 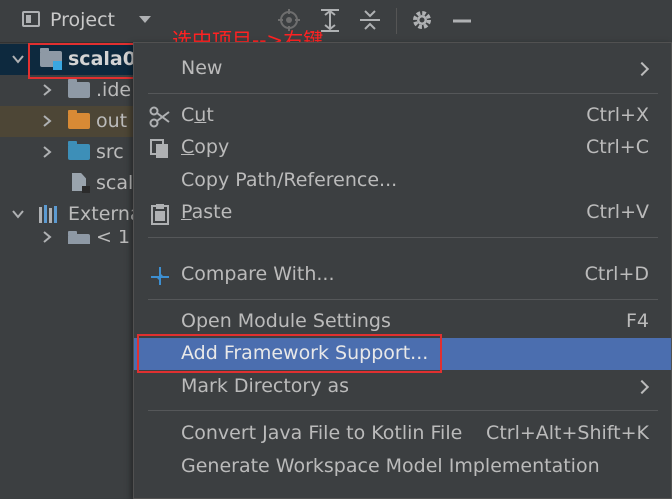 What do you see at coordinates (396, 21) in the screenshot?
I see `toolbar-divider` at bounding box center [396, 21].